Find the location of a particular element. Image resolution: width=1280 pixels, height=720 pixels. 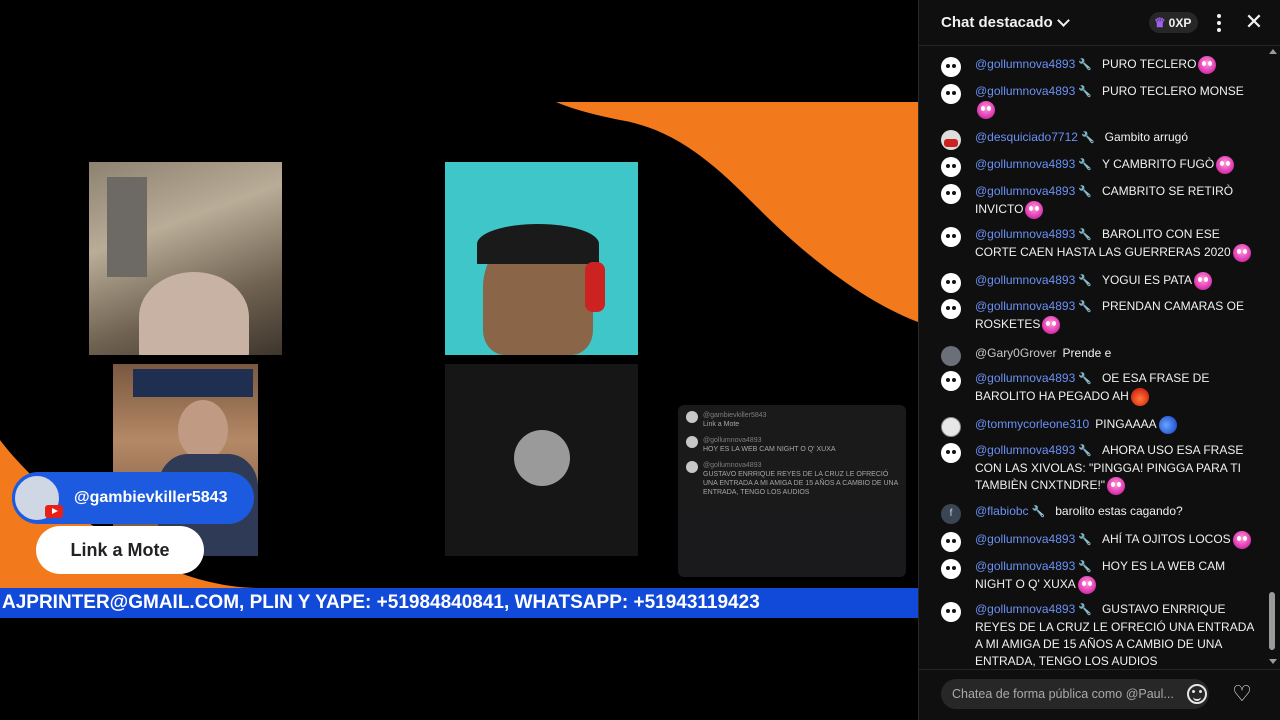

heart-icon: ♡ is located at coordinates (1242, 694).